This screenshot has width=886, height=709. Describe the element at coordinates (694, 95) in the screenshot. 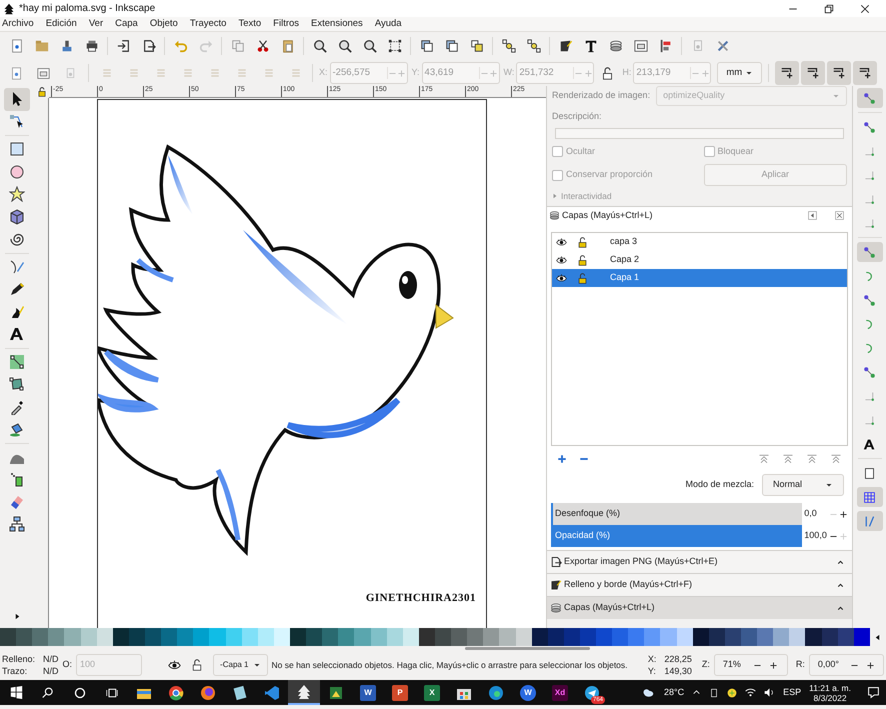

I see `dropdown-value: optimizeQuality` at that location.